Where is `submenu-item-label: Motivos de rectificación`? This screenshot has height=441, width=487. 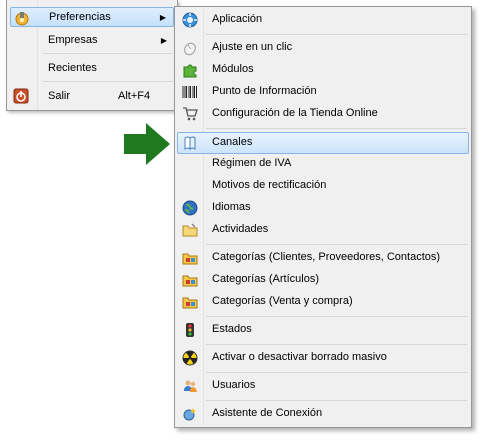 submenu-item-label: Motivos de rectificación is located at coordinates (269, 185).